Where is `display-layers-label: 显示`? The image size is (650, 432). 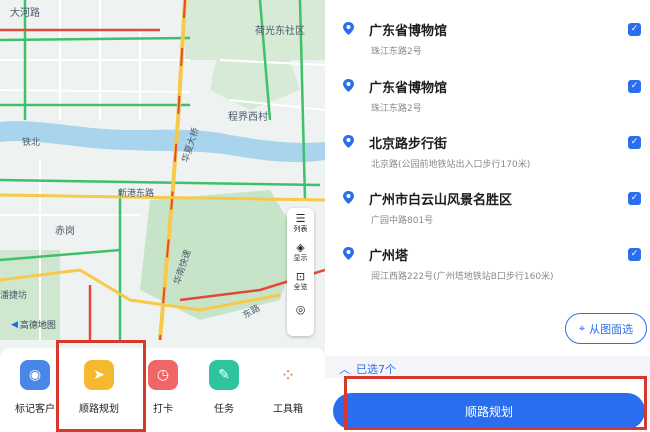
display-layers-label: 显示 is located at coordinates (300, 258).